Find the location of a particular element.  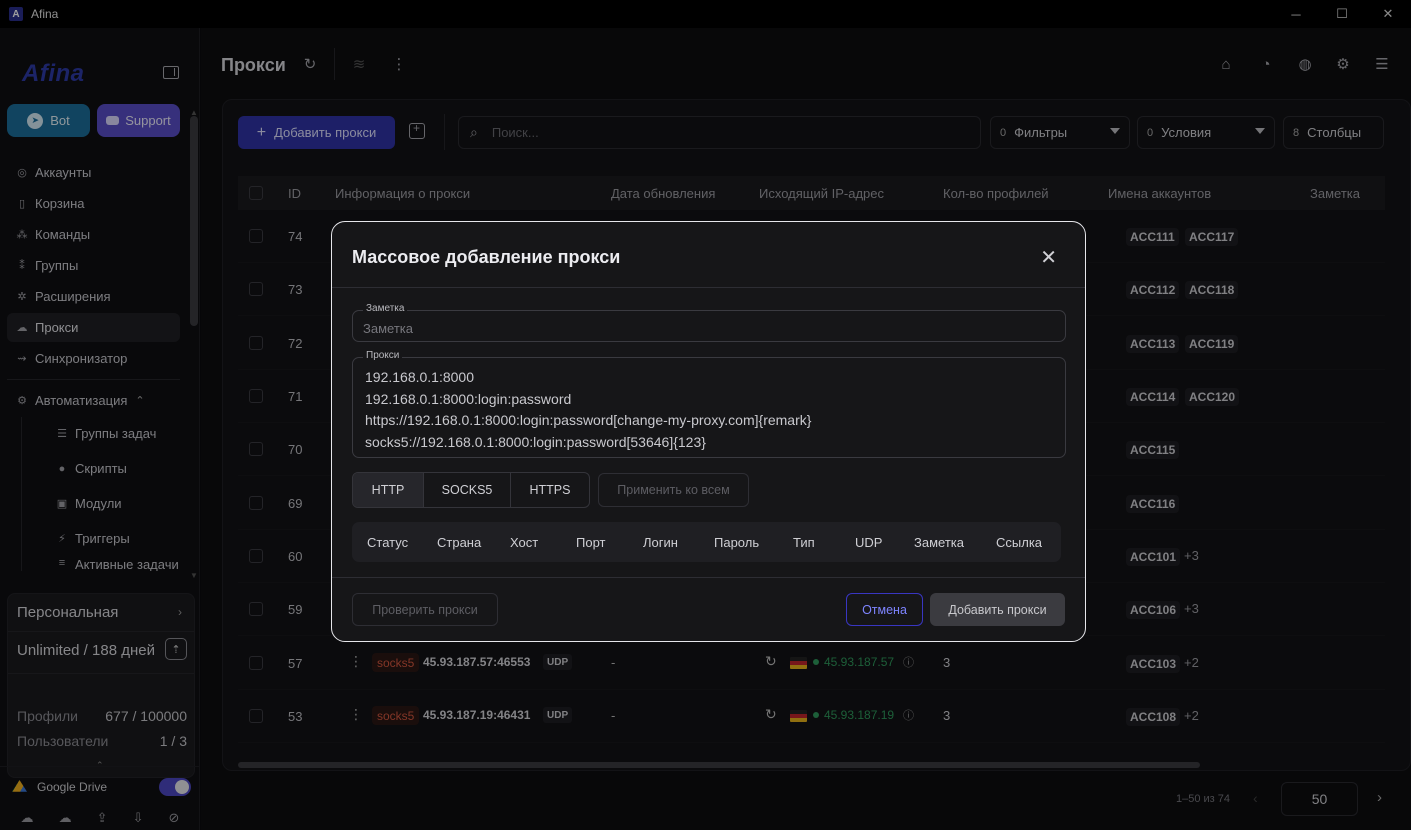

preview-col-link: Ссылка is located at coordinates (1019, 542).